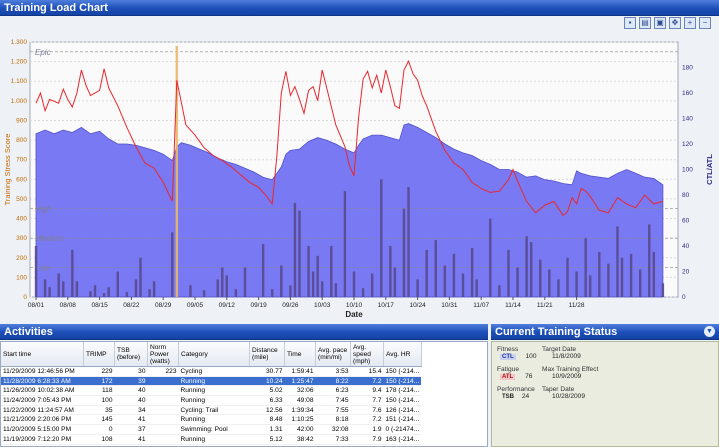  What do you see at coordinates (163, 354) in the screenshot?
I see `column-header: Norm Power (watts)` at bounding box center [163, 354].